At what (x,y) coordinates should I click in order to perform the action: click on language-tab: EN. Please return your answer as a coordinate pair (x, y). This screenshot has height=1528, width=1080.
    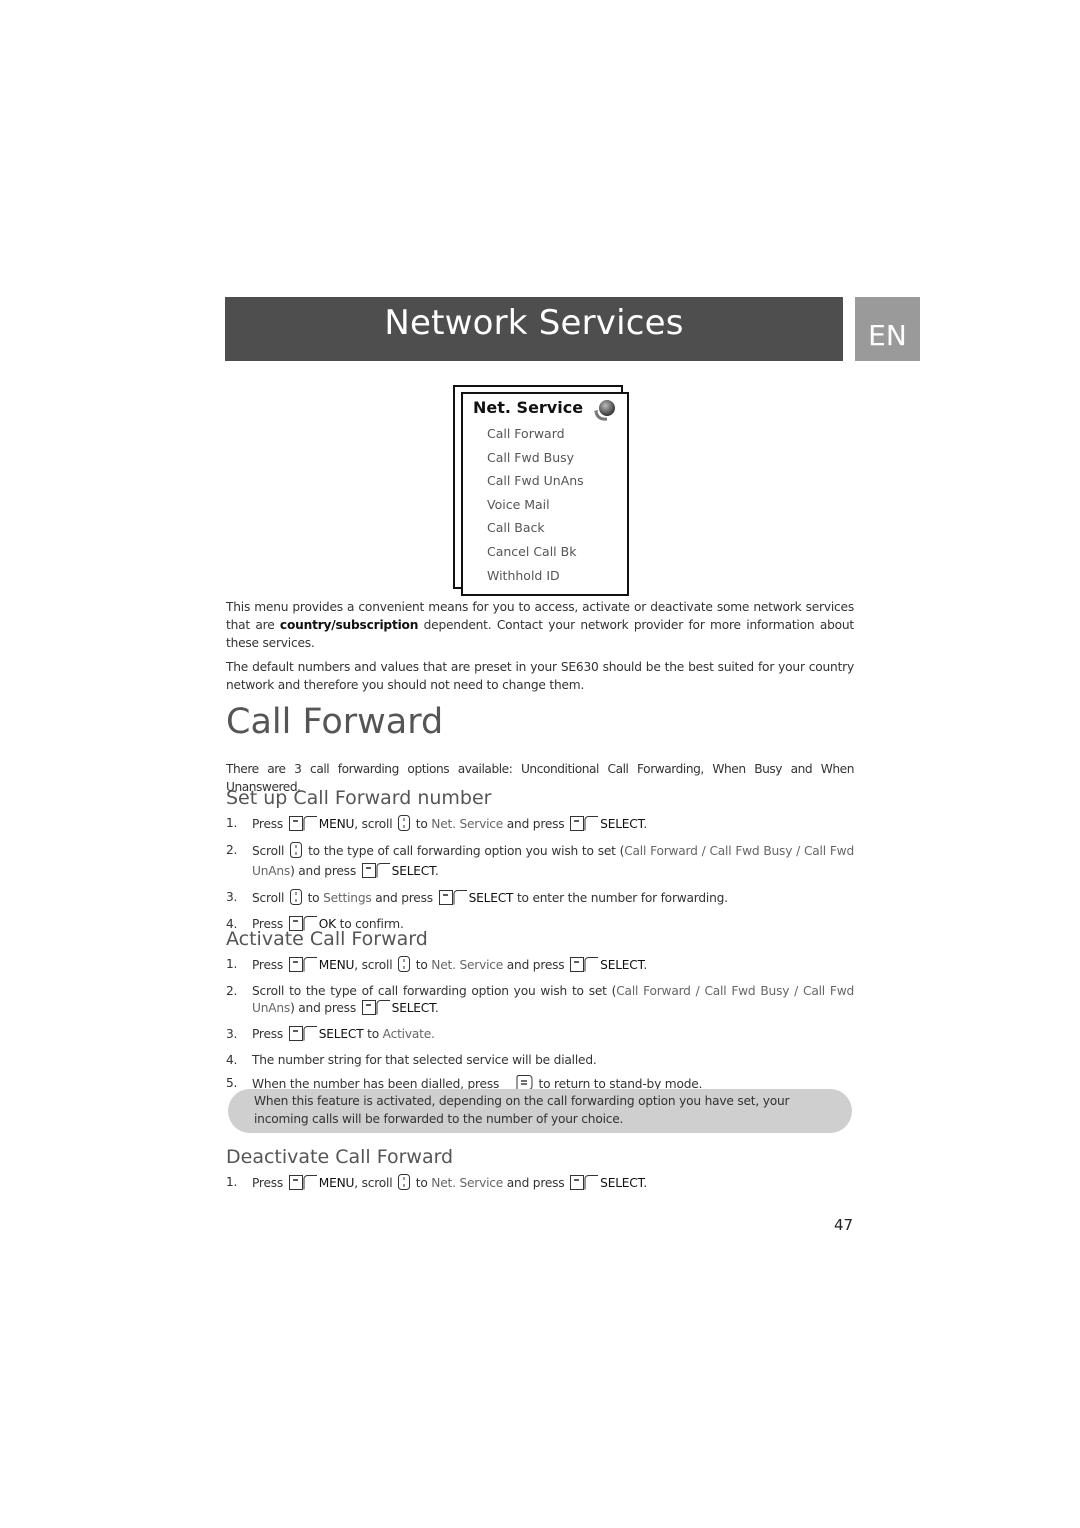
    Looking at the image, I should click on (887, 329).